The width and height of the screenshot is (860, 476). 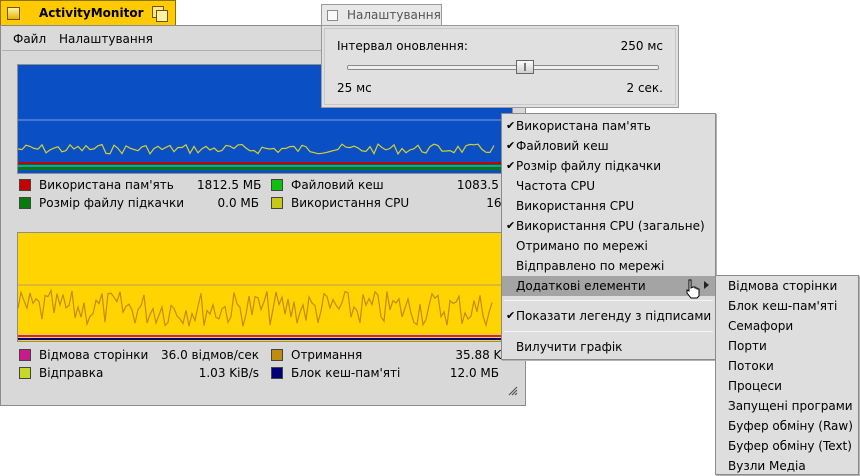 I want to click on legend-label-sent: Відправка, so click(x=71, y=373).